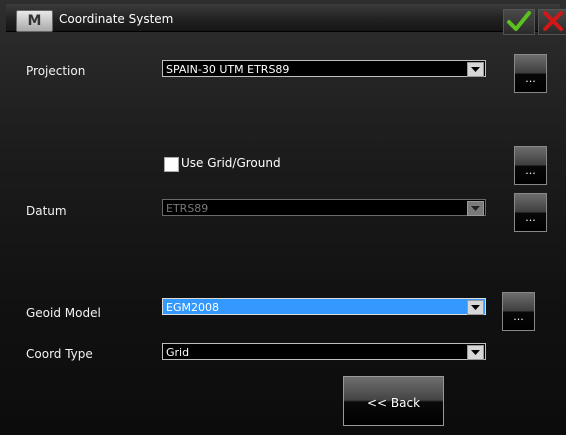 This screenshot has width=566, height=435. Describe the element at coordinates (192, 307) in the screenshot. I see `geoid-model-value: EGM2008` at that location.